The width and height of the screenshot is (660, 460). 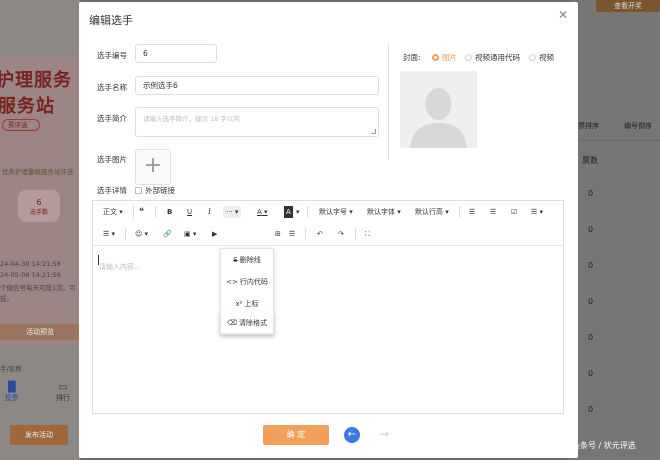 I want to click on bg-note-2: 投。, so click(x=6, y=299).